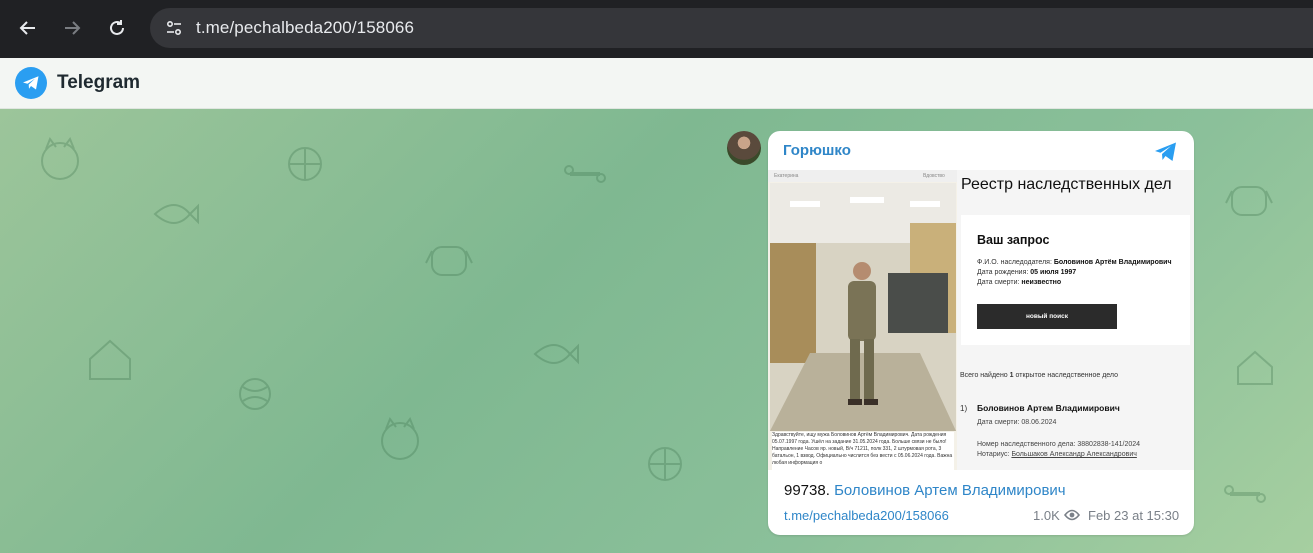 The image size is (1313, 553). Describe the element at coordinates (1046, 515) in the screenshot. I see `view-count: 1.0K` at that location.